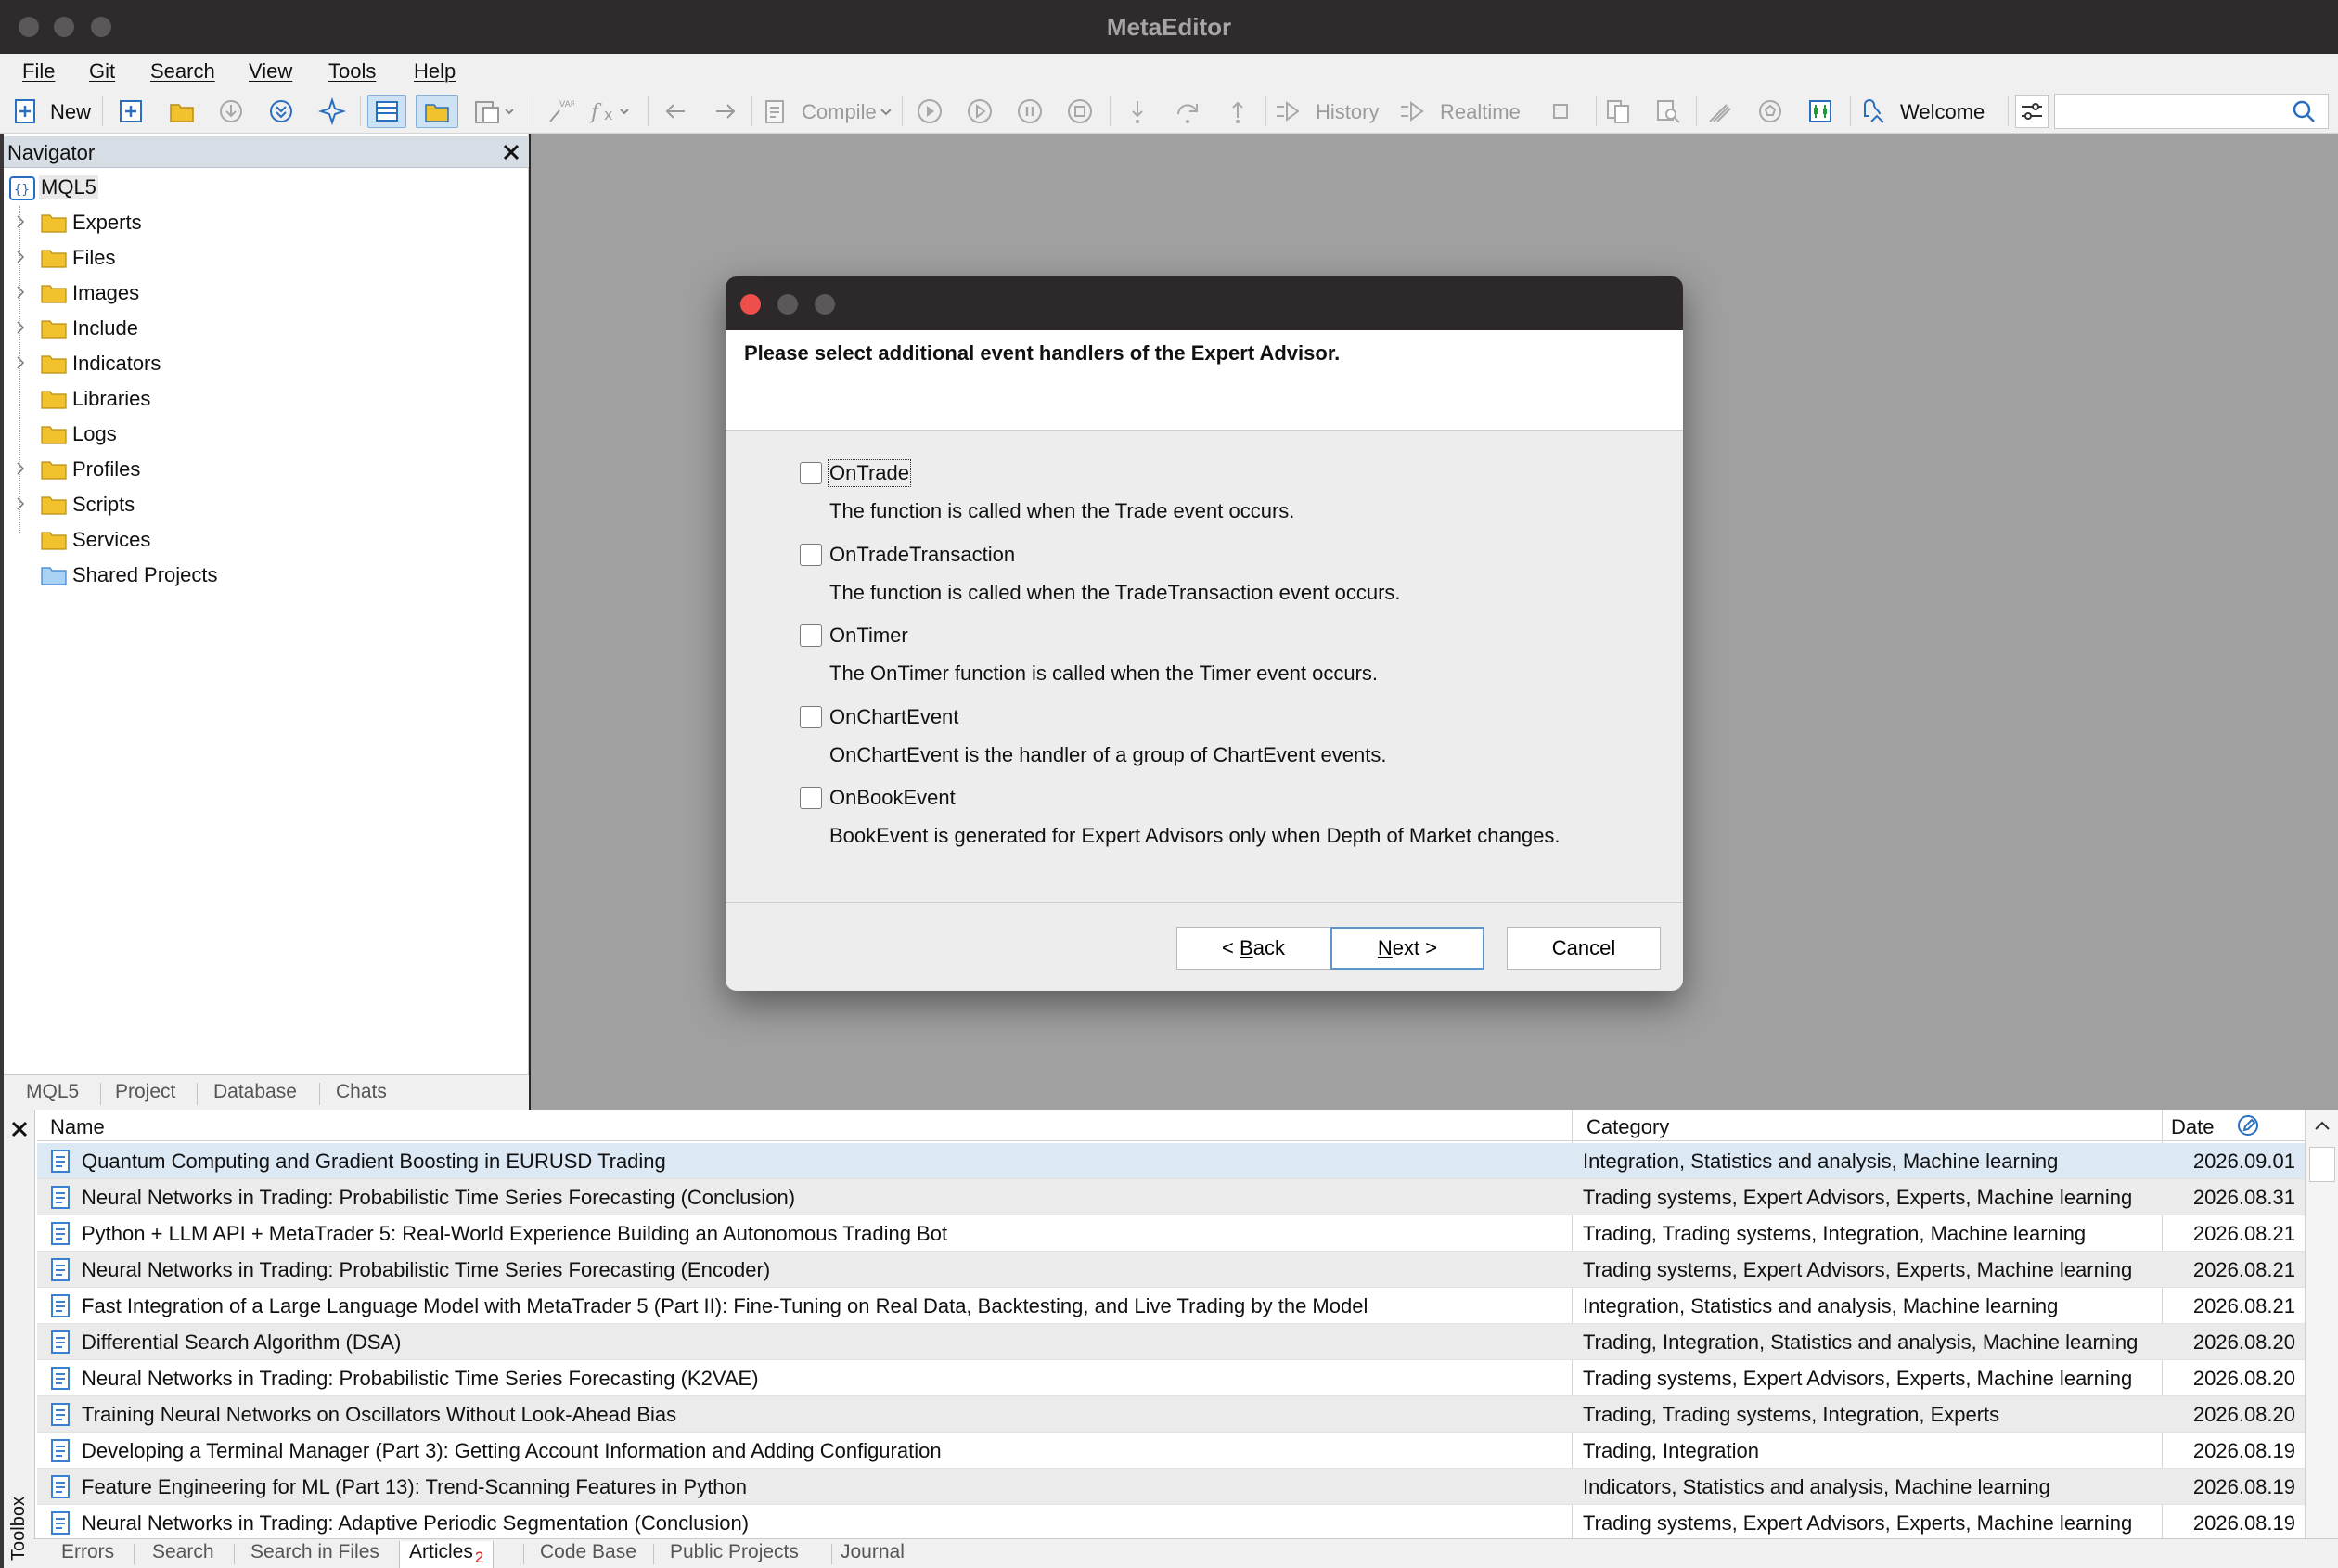 This screenshot has height=1568, width=2338. What do you see at coordinates (1412, 112) in the screenshot?
I see `realtime-icon` at bounding box center [1412, 112].